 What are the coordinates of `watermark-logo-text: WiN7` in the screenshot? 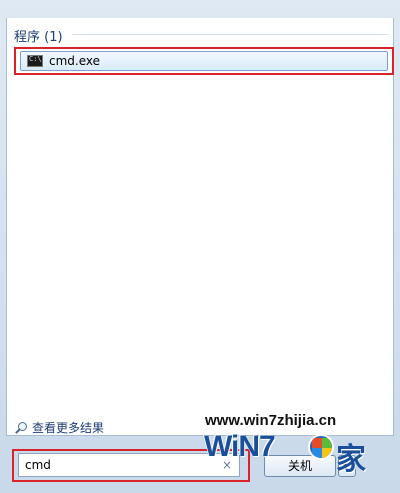 It's located at (240, 446).